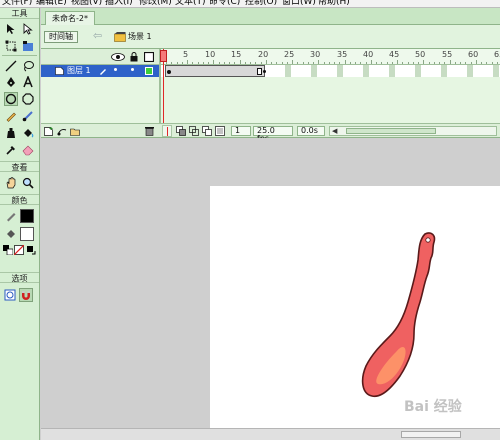  I want to click on menu-edit: 编辑(E), so click(51, 3).